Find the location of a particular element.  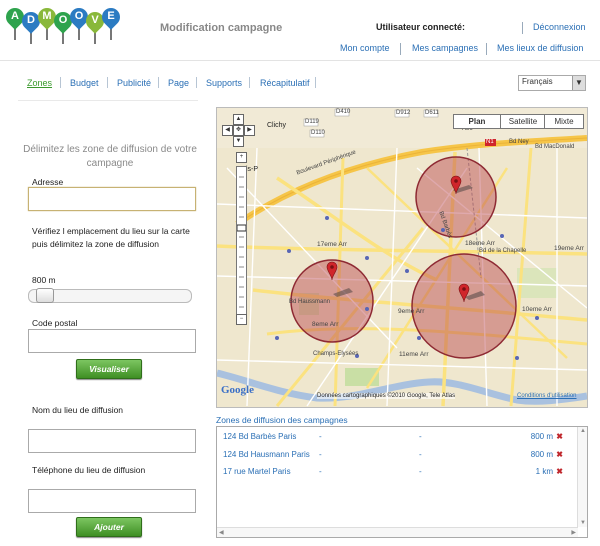

radius-slider-handle is located at coordinates (44, 295).